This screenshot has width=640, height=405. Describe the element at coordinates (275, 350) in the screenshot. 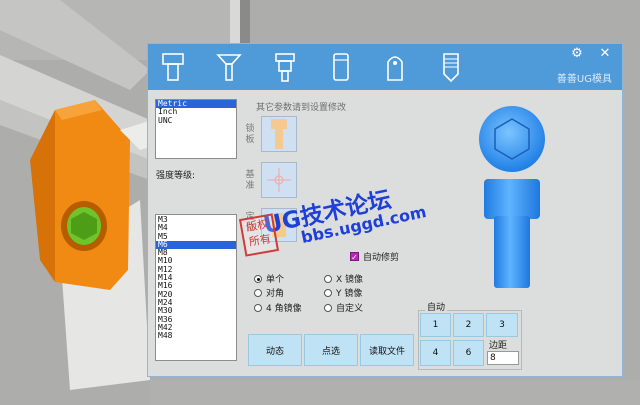

I see `dynamic-button: 动态` at that location.